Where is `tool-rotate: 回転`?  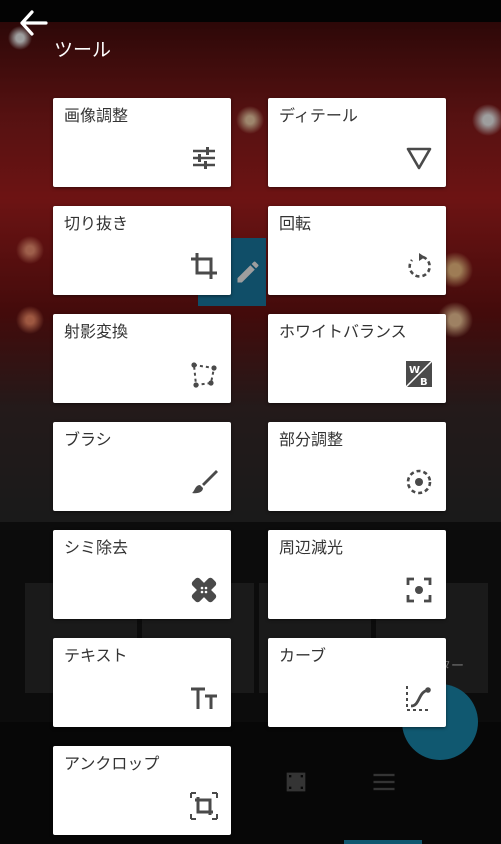
tool-rotate: 回転 is located at coordinates (357, 250).